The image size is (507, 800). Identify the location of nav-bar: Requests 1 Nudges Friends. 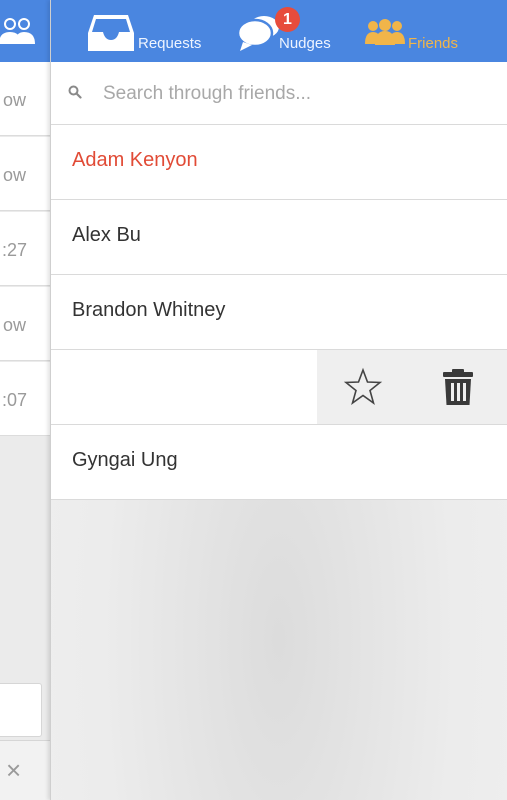
(279, 31).